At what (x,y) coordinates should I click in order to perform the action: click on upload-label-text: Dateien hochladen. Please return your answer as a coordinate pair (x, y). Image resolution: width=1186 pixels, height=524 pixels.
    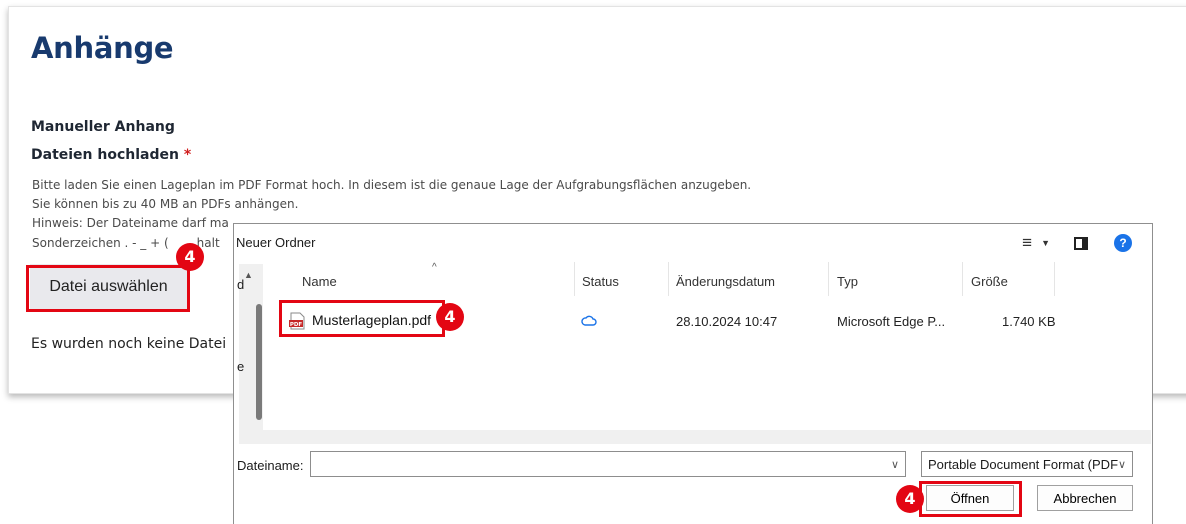
    Looking at the image, I should click on (105, 155).